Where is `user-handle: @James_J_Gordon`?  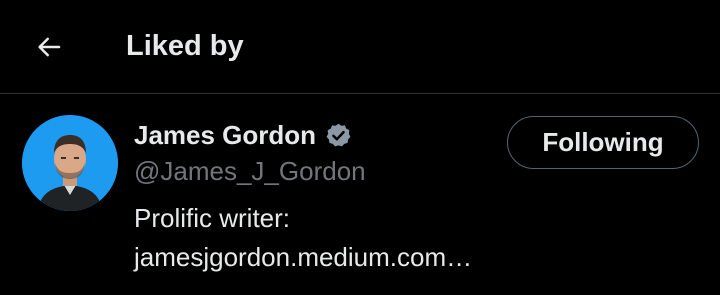
user-handle: @James_J_Gordon is located at coordinates (250, 171).